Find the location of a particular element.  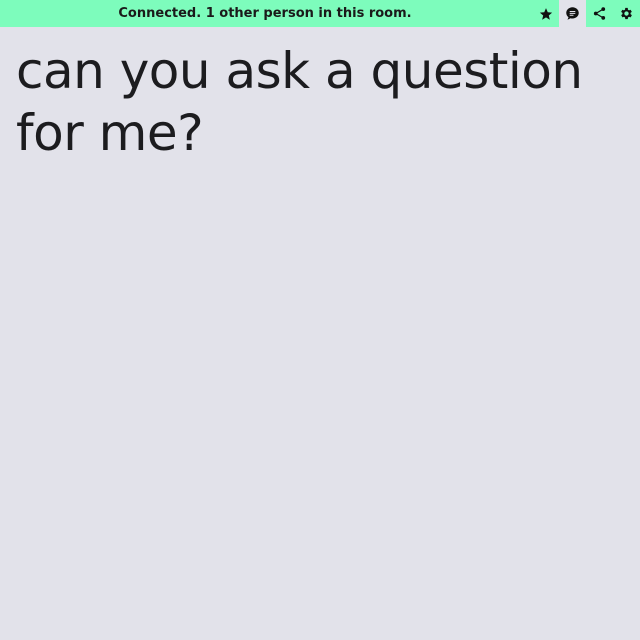

share-icon is located at coordinates (599, 13).